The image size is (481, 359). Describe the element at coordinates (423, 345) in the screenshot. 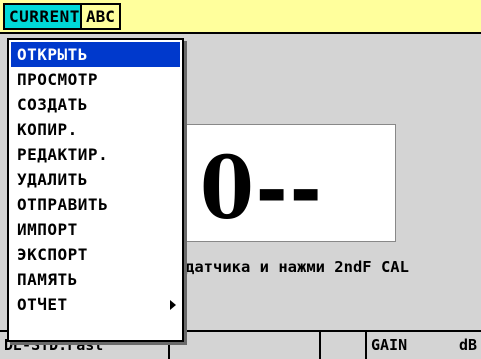

I see `gain-indicator: GAIN dB` at that location.